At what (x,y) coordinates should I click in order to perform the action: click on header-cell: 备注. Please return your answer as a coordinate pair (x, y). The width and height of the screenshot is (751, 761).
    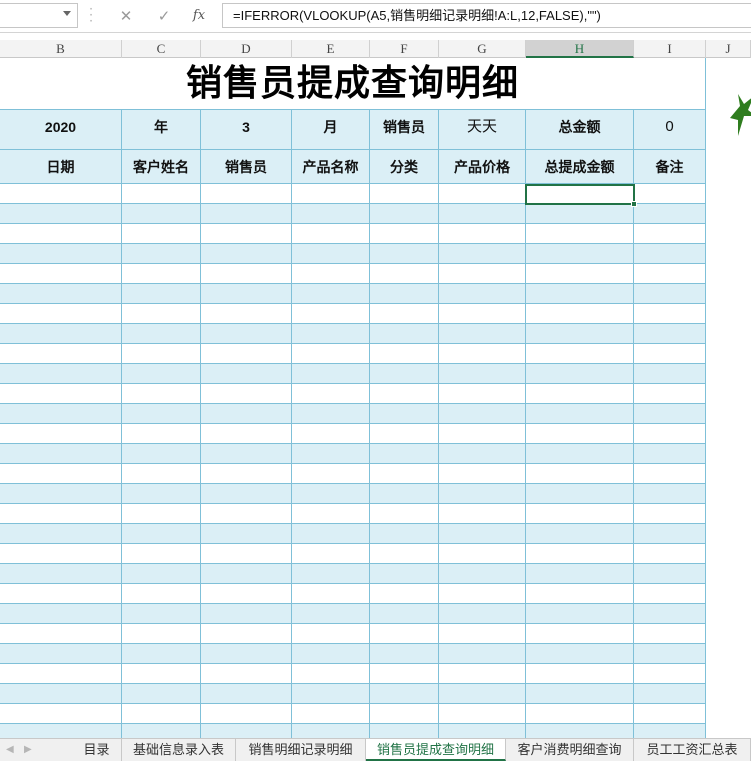
    Looking at the image, I should click on (670, 167).